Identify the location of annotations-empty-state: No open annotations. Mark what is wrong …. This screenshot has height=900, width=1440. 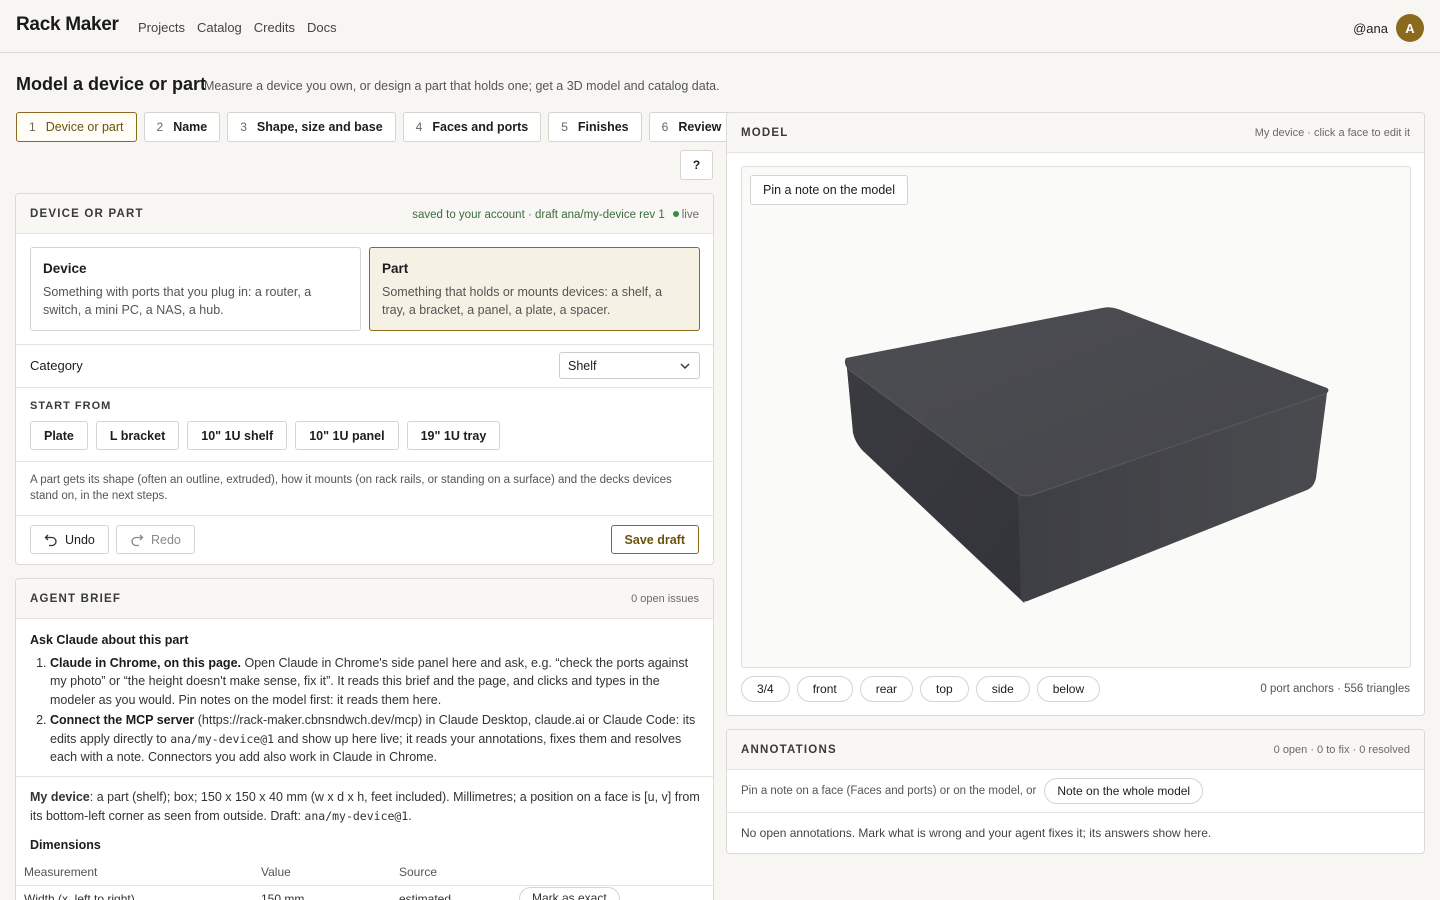
(976, 833).